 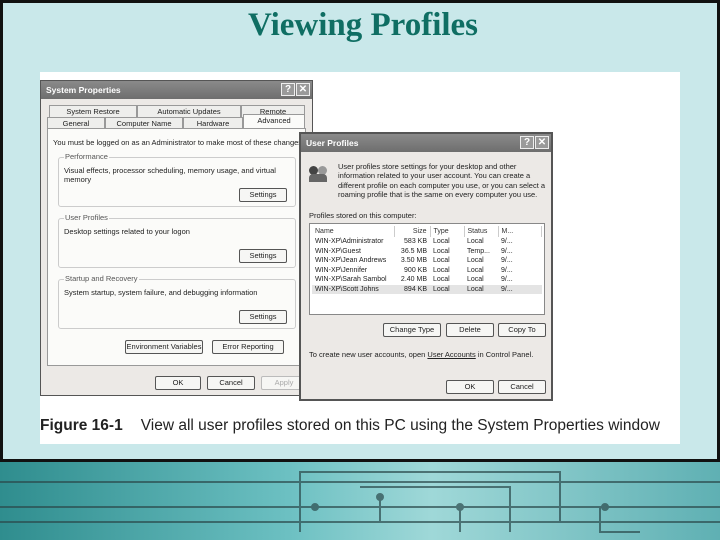 What do you see at coordinates (360, 501) in the screenshot?
I see `circuit-decoration` at bounding box center [360, 501].